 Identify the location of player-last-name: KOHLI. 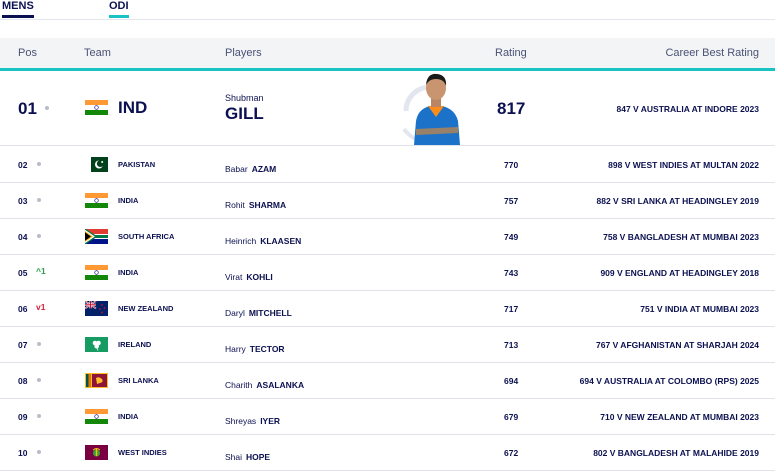
(259, 277).